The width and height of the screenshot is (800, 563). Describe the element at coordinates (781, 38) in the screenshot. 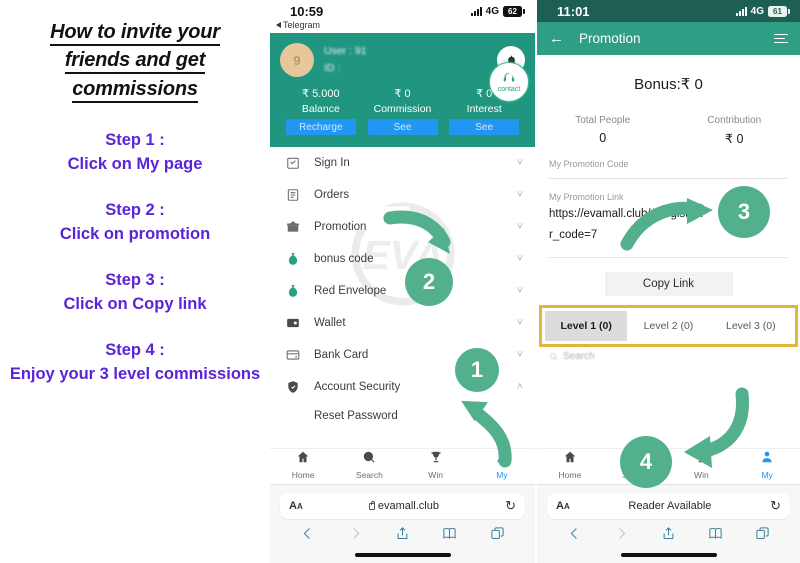

I see `hamburger-icon` at that location.